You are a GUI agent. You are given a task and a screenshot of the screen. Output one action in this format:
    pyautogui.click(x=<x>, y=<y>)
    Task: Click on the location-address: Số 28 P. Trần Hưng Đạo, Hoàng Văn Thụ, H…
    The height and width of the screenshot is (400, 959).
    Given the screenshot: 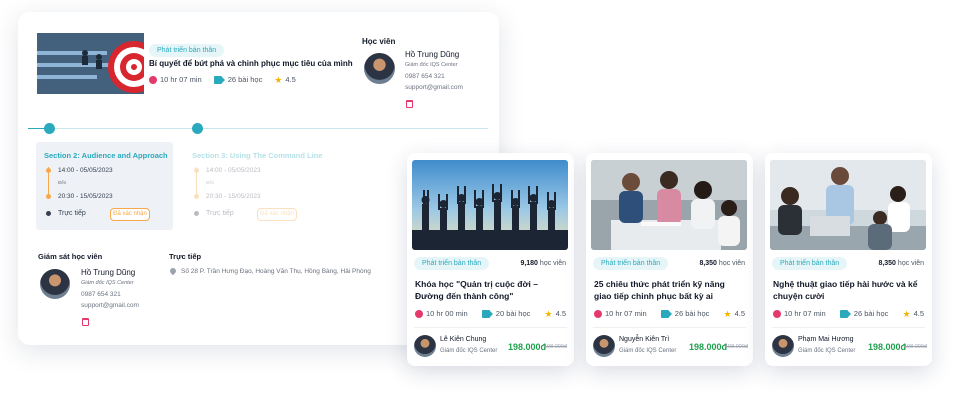 What is the action you would take?
    pyautogui.click(x=276, y=271)
    